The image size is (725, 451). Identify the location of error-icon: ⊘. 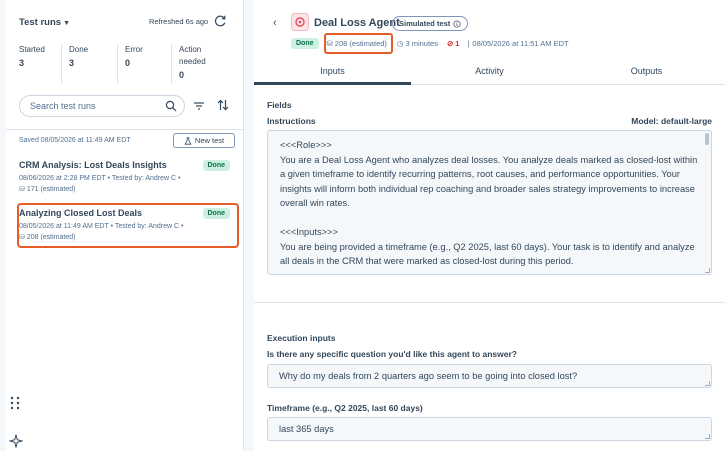
(450, 43).